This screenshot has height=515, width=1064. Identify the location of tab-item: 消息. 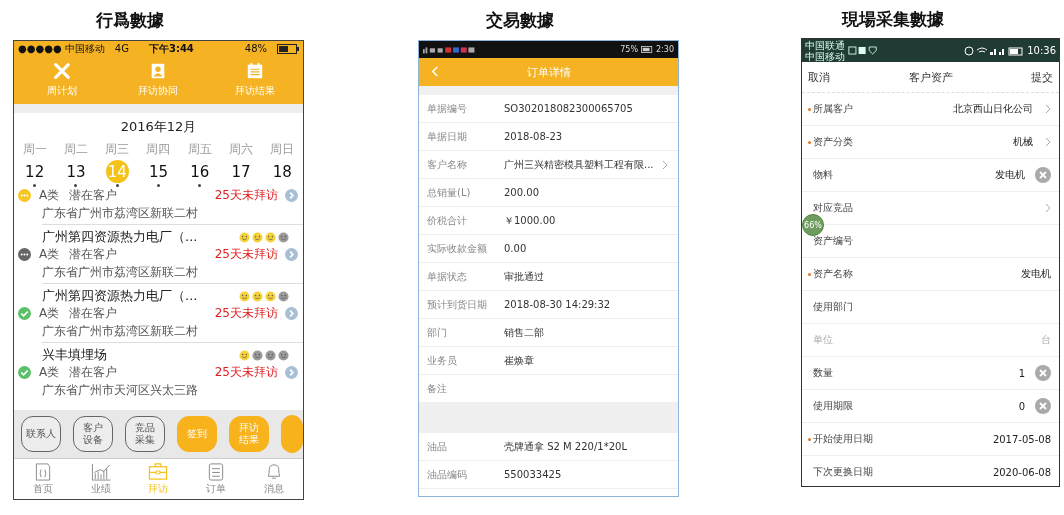
(274, 479).